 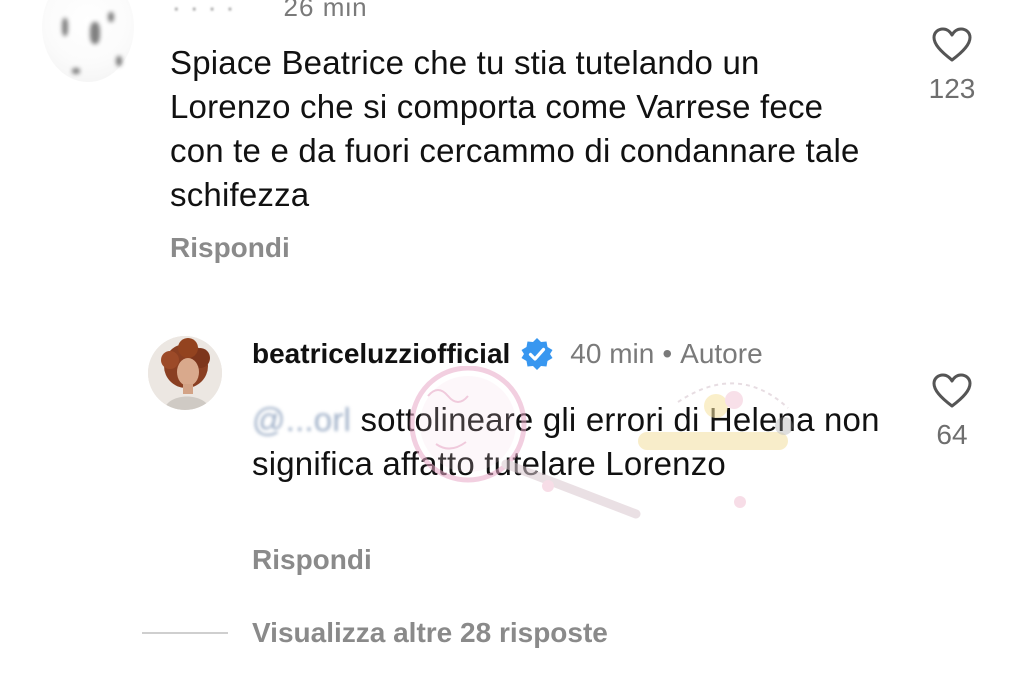 What do you see at coordinates (952, 88) in the screenshot?
I see `like-count: 123` at bounding box center [952, 88].